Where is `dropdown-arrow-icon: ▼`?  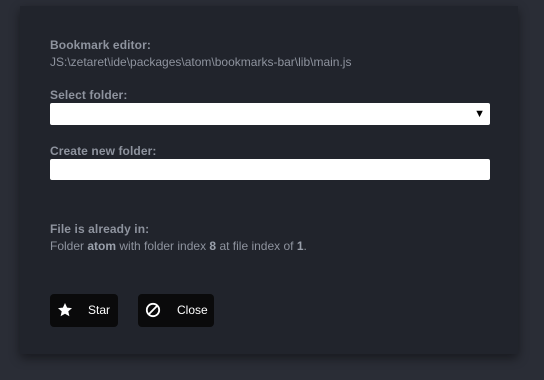 dropdown-arrow-icon: ▼ is located at coordinates (479, 114).